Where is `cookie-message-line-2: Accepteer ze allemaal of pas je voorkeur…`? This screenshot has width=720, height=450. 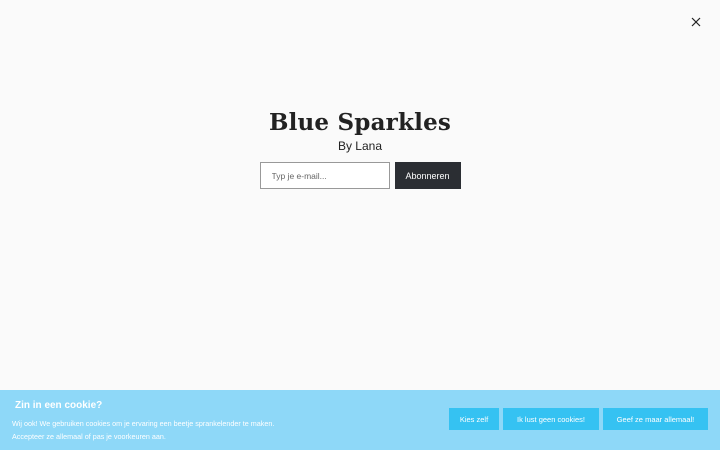
cookie-message-line-2: Accepteer ze allemaal of pas je voorkeur… is located at coordinates (89, 436).